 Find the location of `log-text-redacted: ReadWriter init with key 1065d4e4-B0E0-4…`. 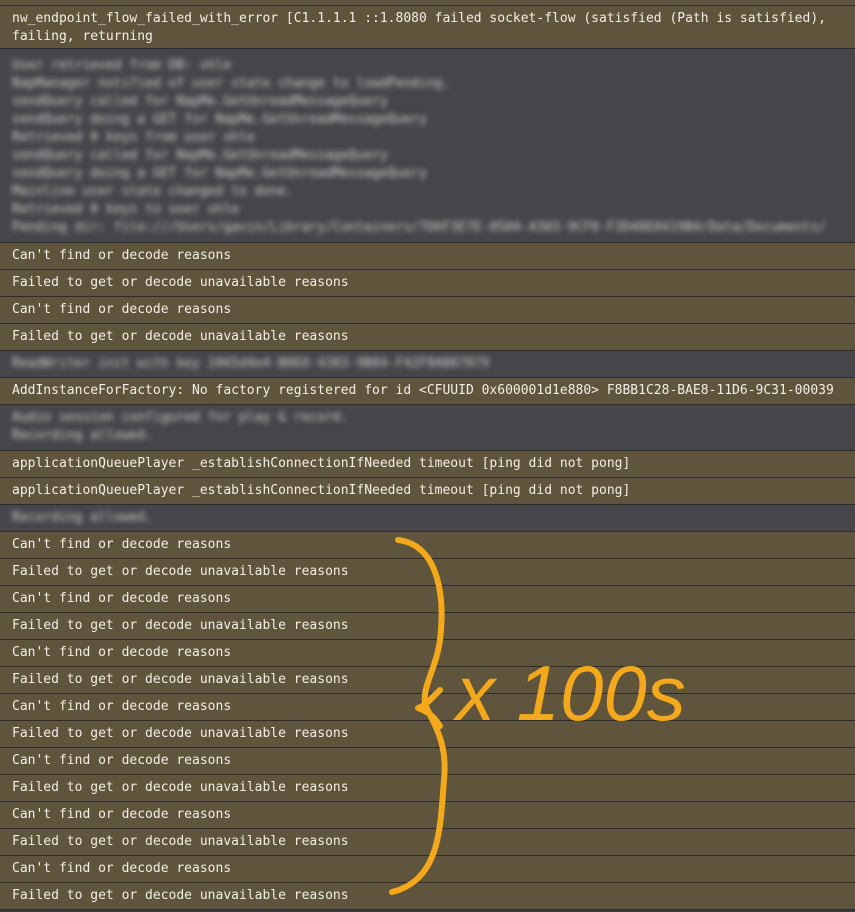

log-text-redacted: ReadWriter init with key 1065d4e4-B0E0-4… is located at coordinates (251, 363).